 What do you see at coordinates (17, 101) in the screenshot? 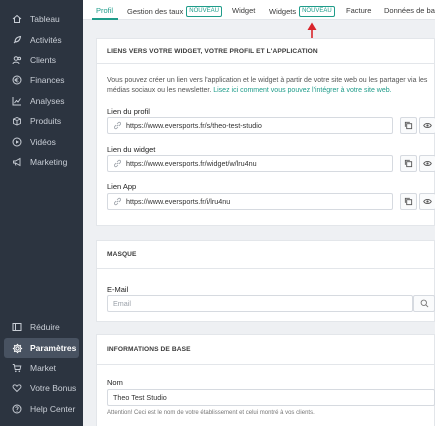
I see `chart-icon` at bounding box center [17, 101].